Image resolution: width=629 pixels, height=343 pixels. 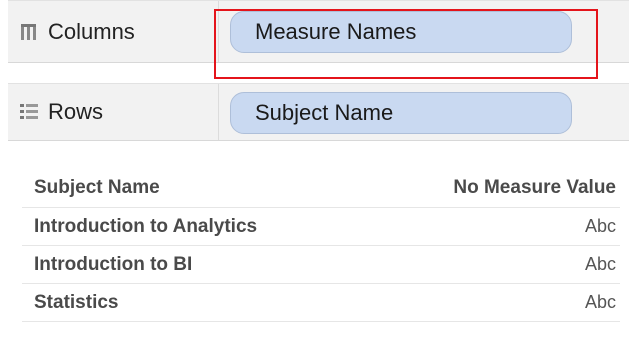 I want to click on table-row: Introduction to Analytics Abc, so click(x=321, y=227).